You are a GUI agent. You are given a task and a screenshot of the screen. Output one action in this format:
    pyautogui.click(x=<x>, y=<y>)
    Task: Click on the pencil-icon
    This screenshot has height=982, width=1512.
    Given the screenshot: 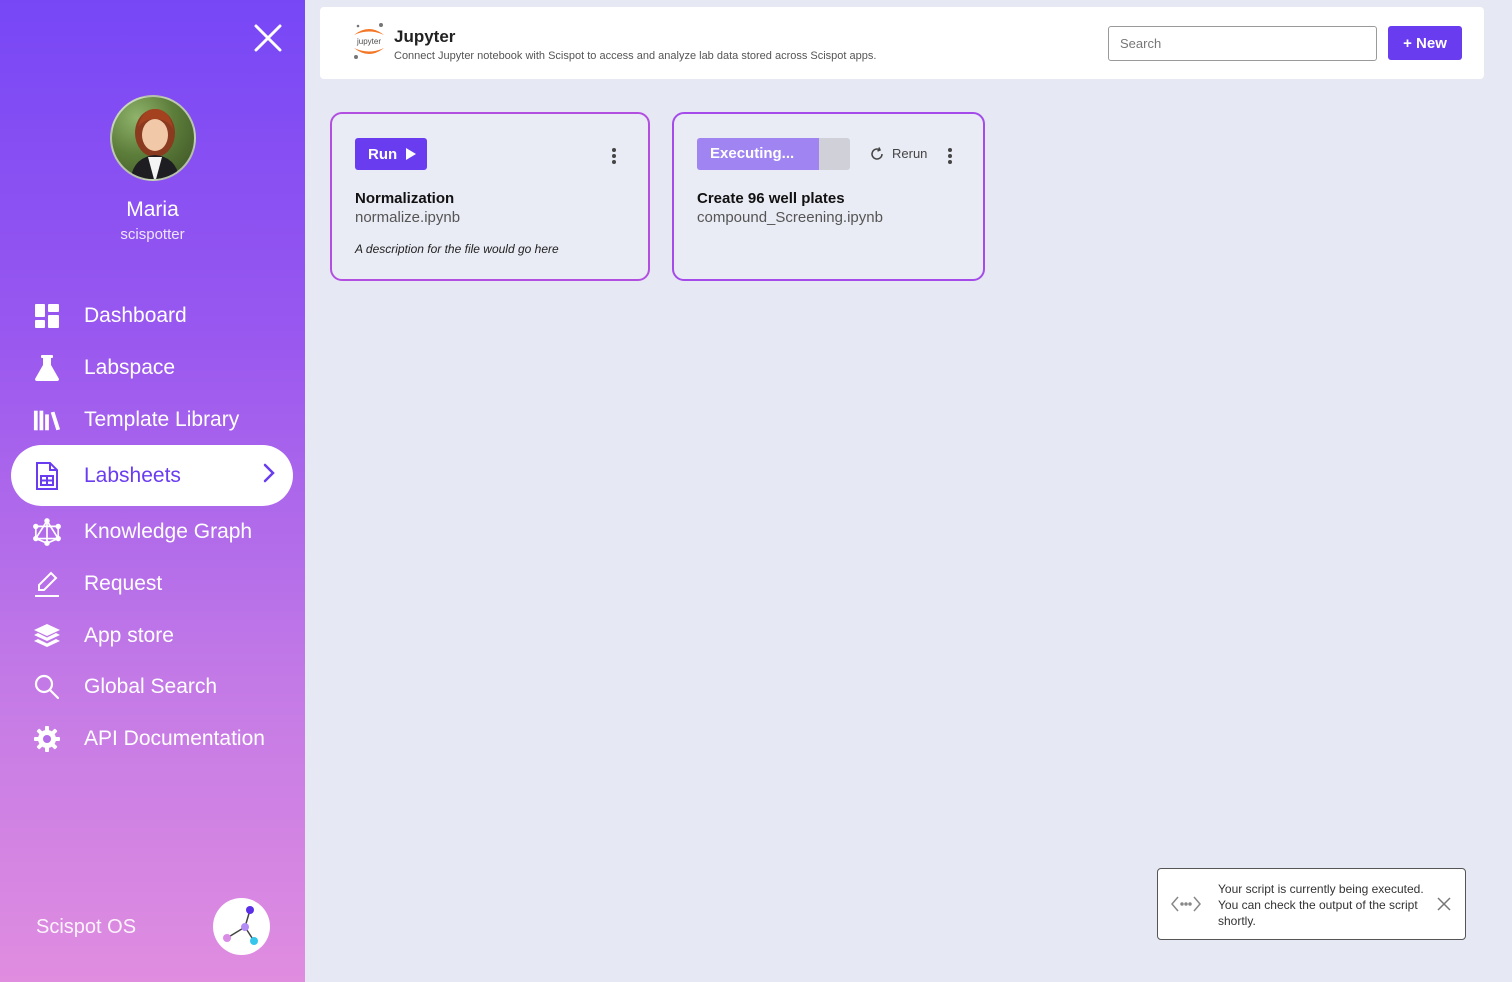 What is the action you would take?
    pyautogui.click(x=47, y=584)
    